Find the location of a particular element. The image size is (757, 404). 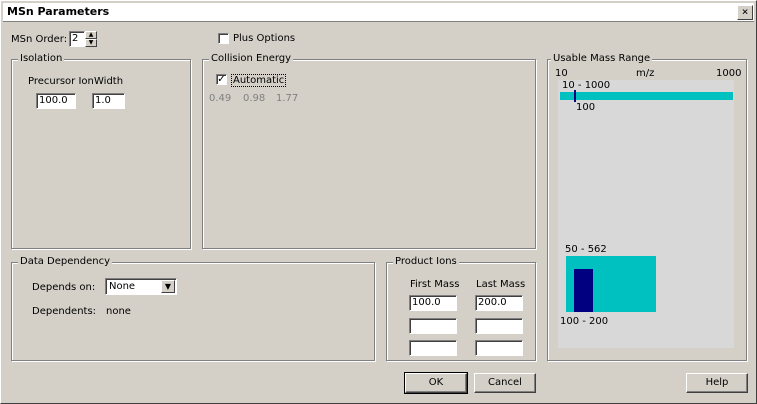

product-ions-title: Product Ions is located at coordinates (426, 261).